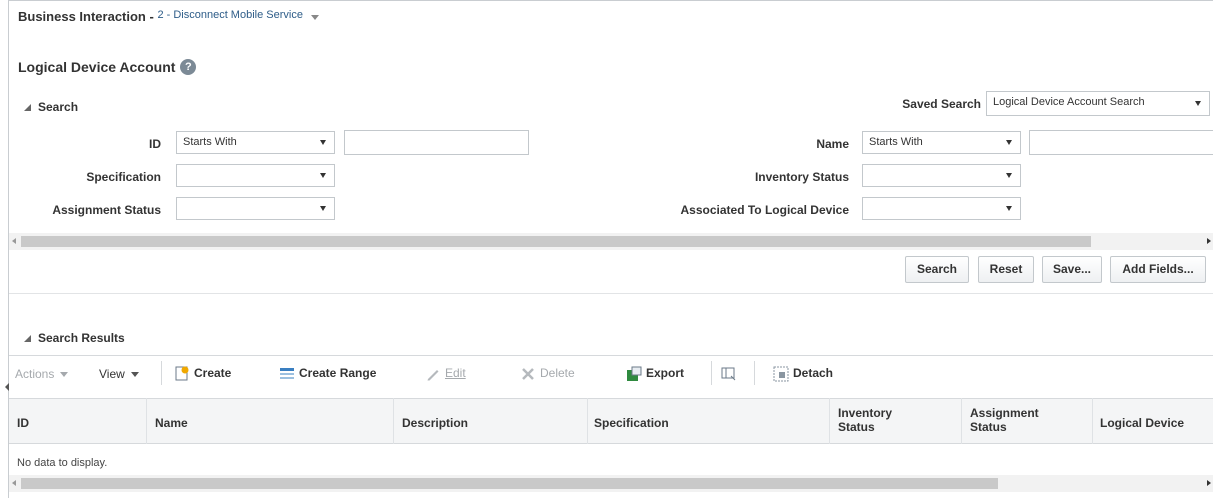 The image size is (1213, 498). Describe the element at coordinates (557, 373) in the screenshot. I see `delete-label: Delete` at that location.